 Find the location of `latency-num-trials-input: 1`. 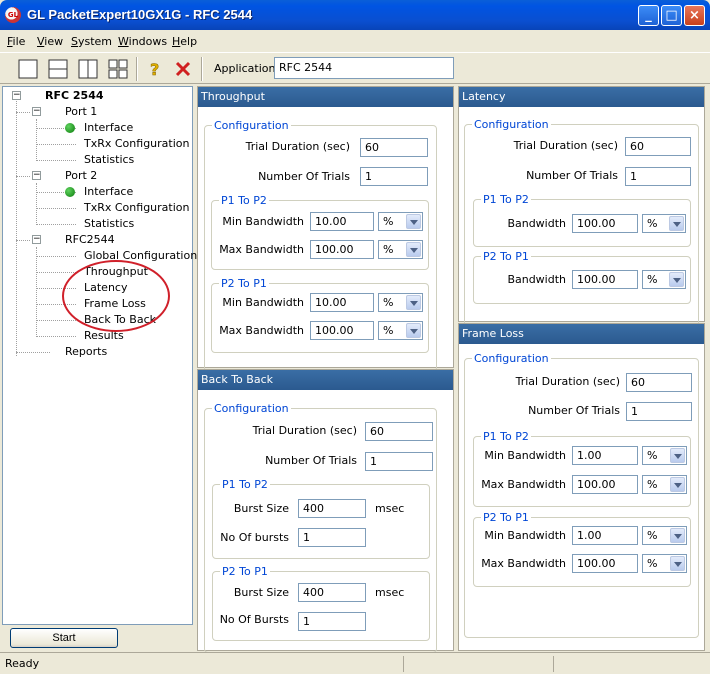

latency-num-trials-input: 1 is located at coordinates (658, 176).